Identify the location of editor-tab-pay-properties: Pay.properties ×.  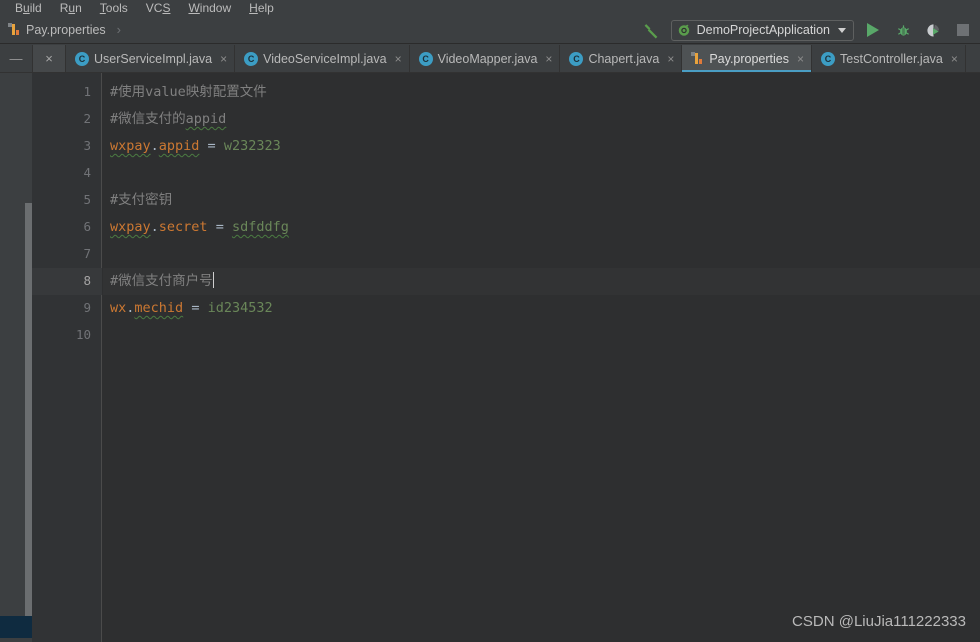
(747, 58).